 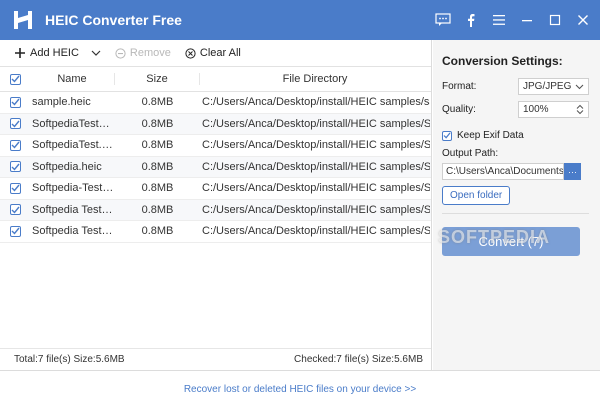 I want to click on add-heic-button: Add HEIC, so click(x=57, y=53).